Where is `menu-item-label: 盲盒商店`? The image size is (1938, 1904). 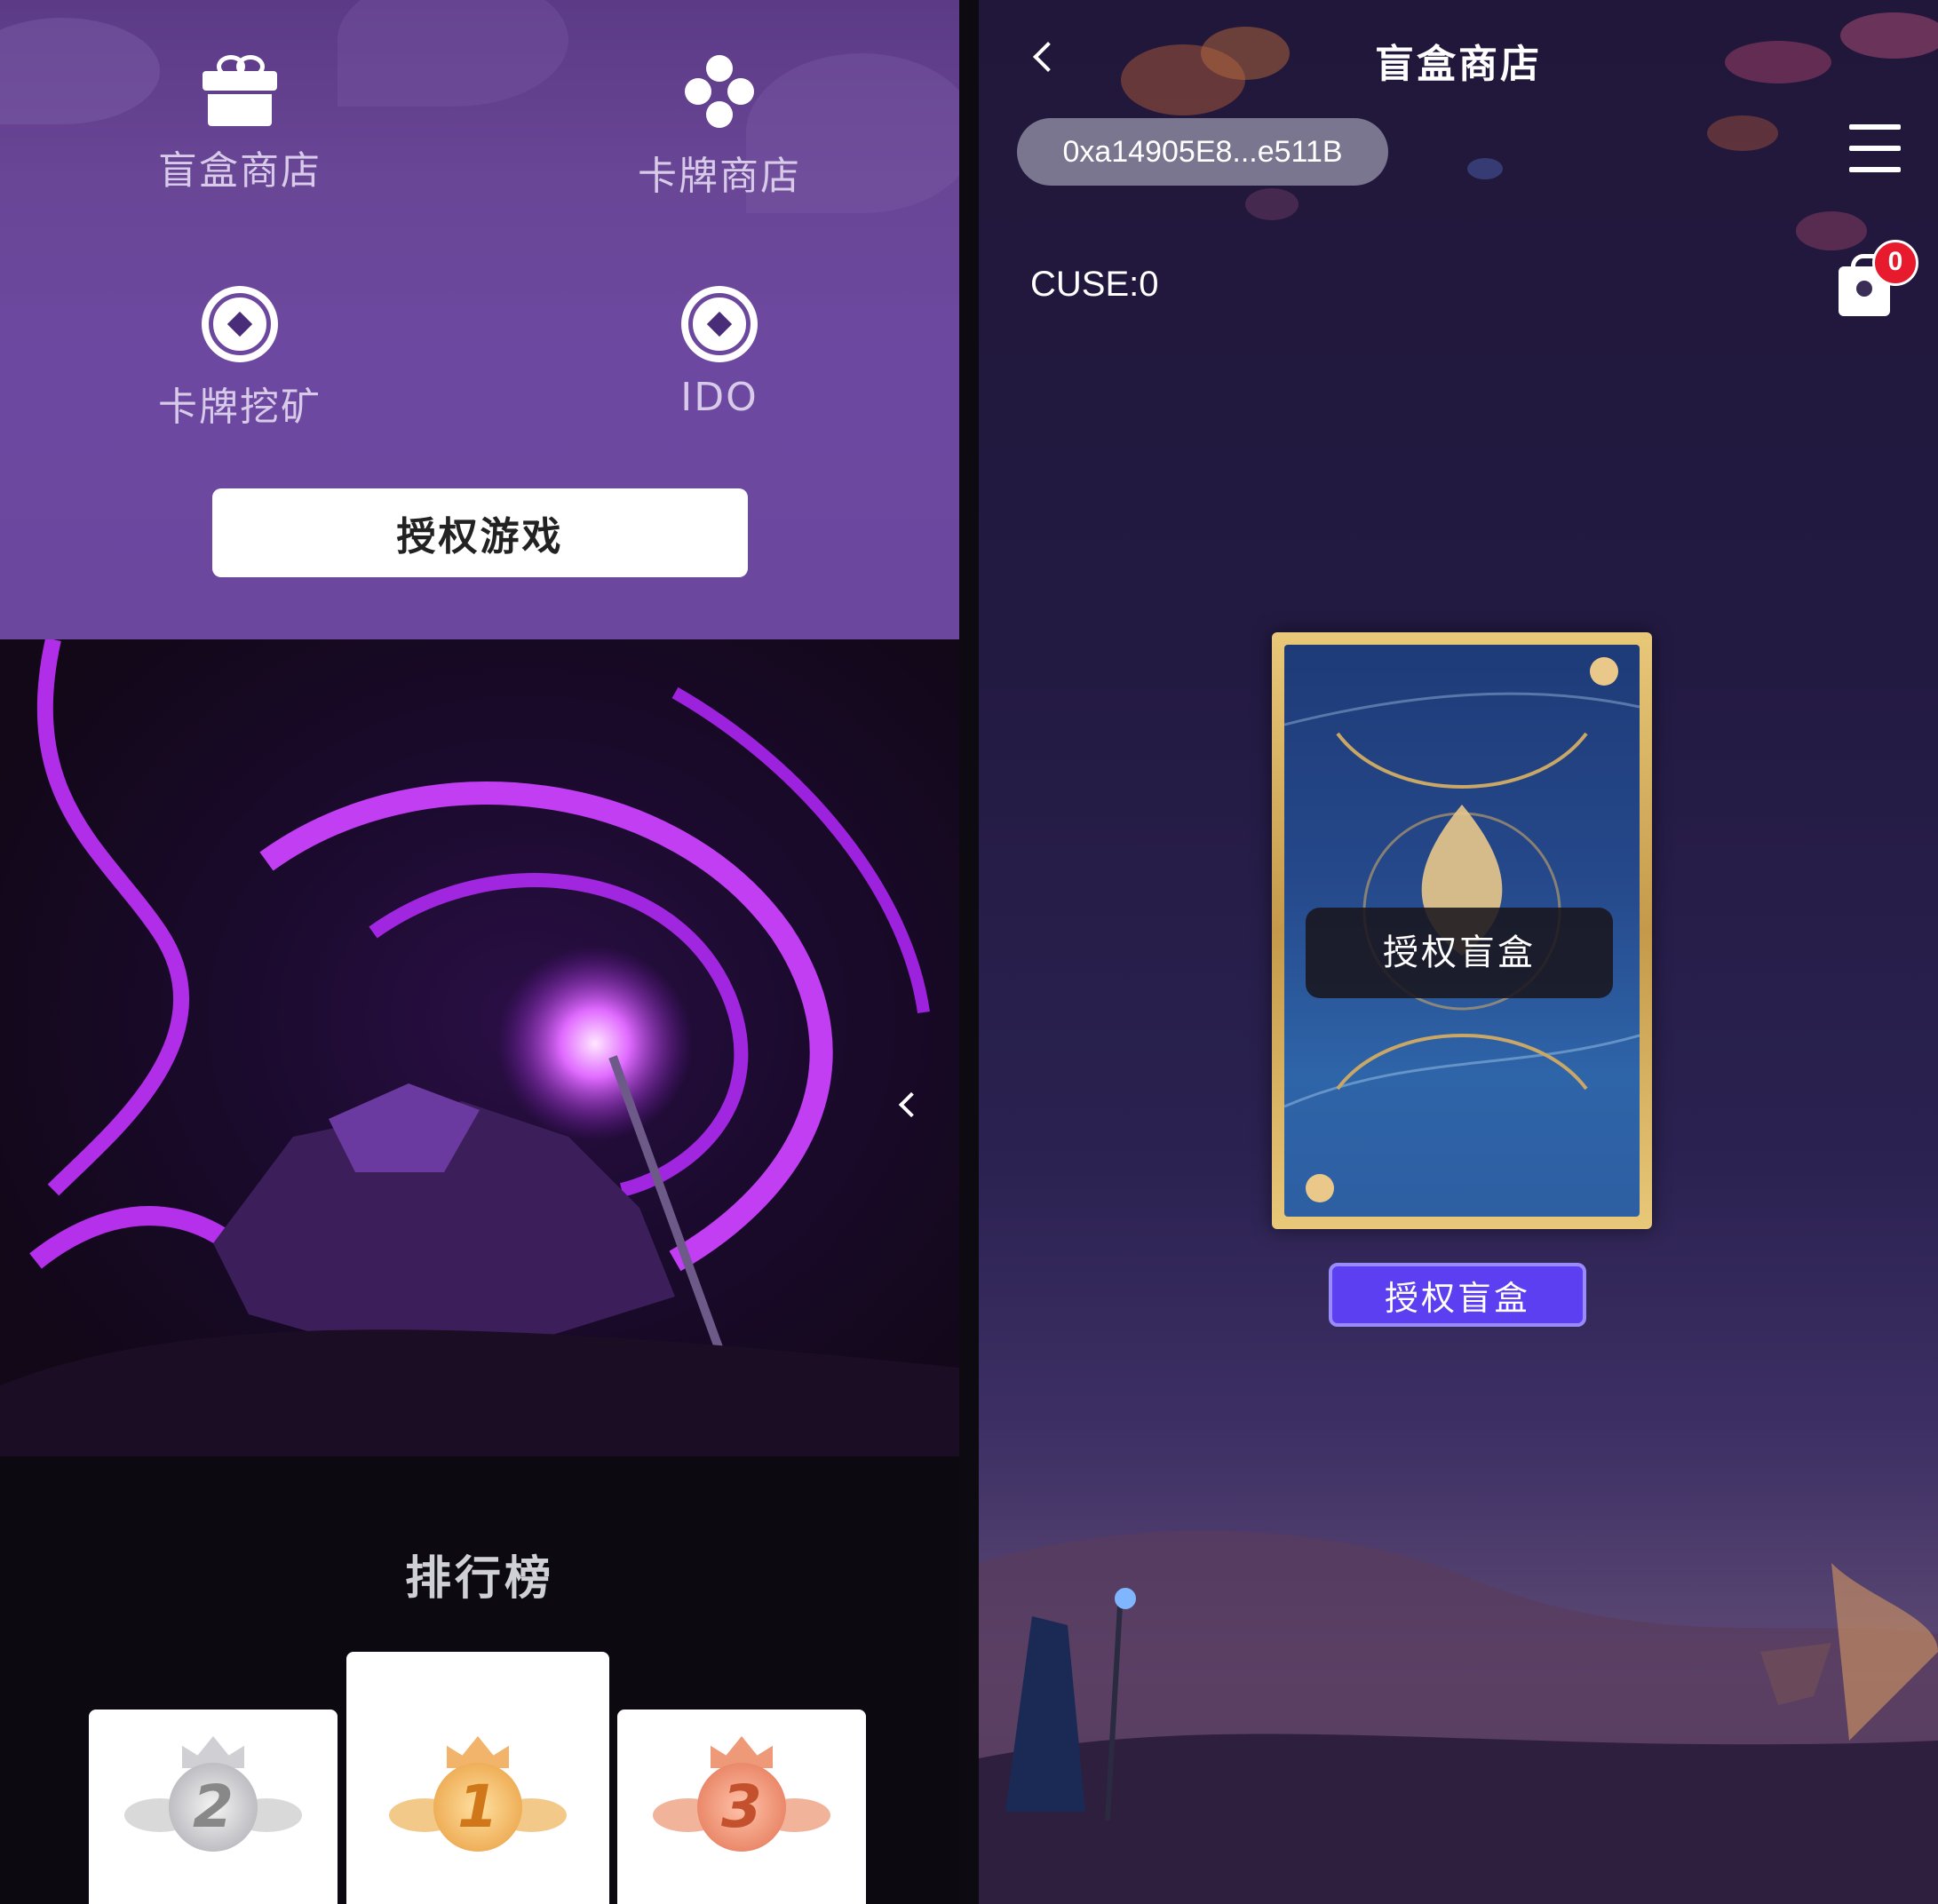
menu-item-label: 盲盒商店 is located at coordinates (240, 171).